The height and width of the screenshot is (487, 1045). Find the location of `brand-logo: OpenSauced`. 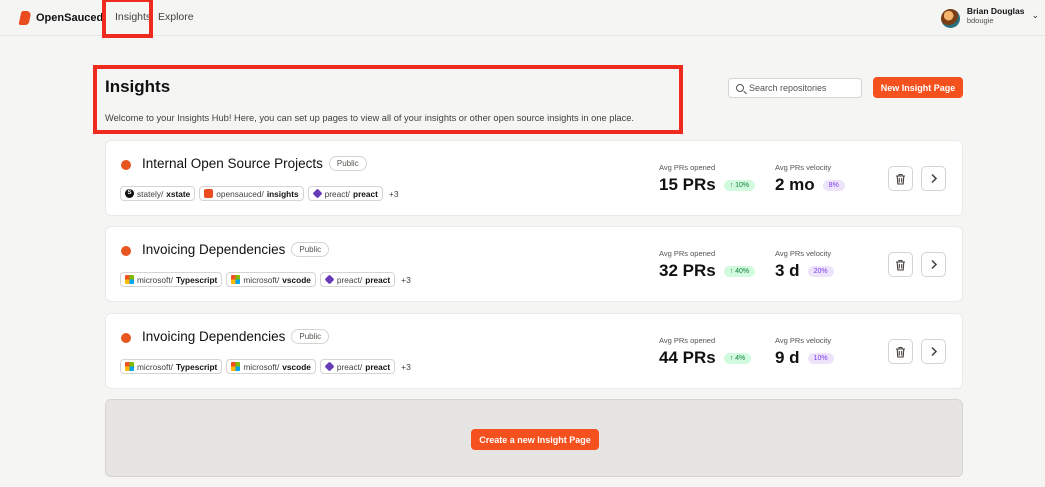

brand-logo: OpenSauced is located at coordinates (61, 18).